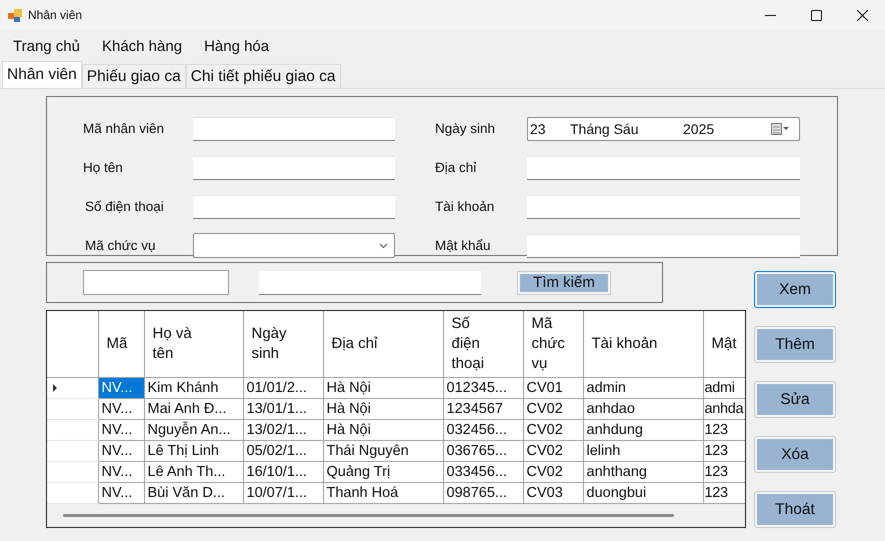 The image size is (885, 541). What do you see at coordinates (795, 344) in the screenshot?
I see `action-button: Thêm` at bounding box center [795, 344].